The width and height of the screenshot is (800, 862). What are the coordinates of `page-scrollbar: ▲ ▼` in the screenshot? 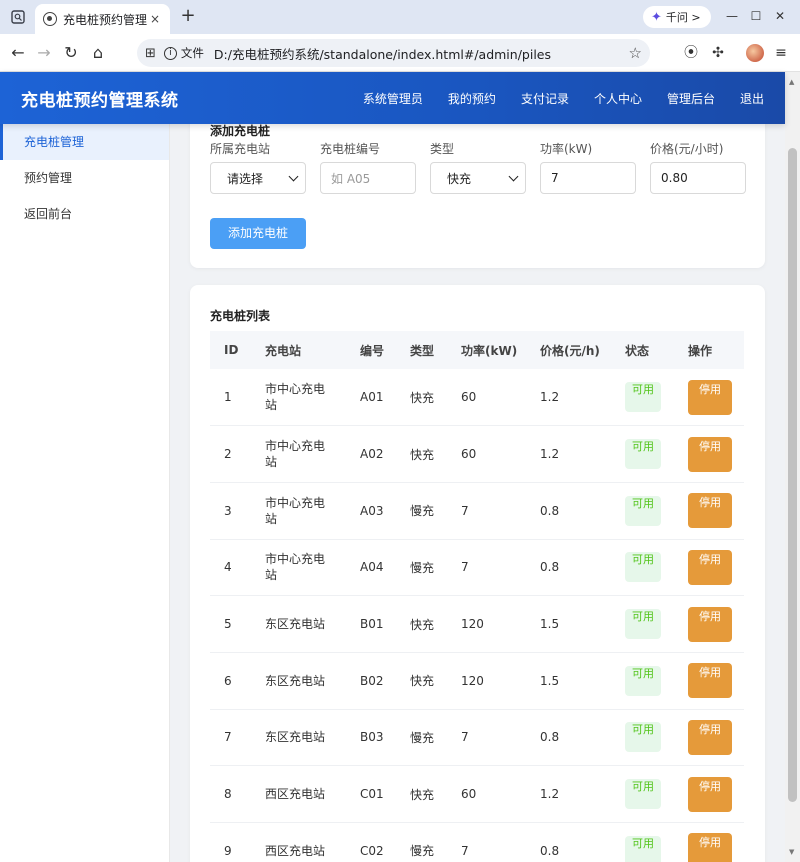 It's located at (792, 467).